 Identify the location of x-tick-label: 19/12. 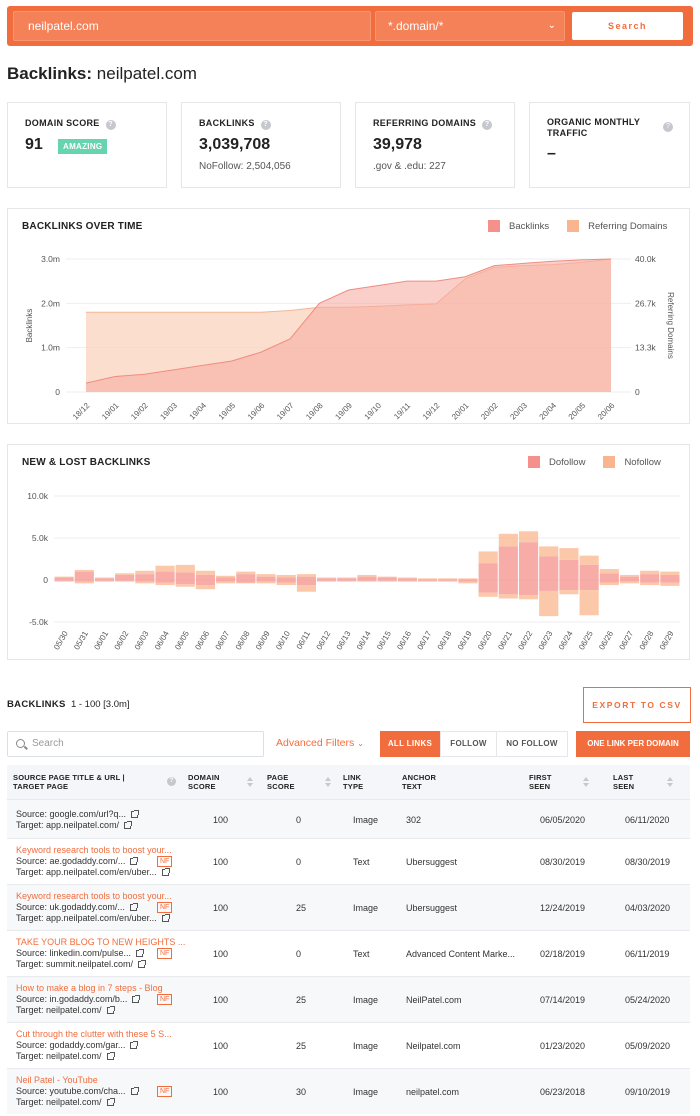
(431, 411).